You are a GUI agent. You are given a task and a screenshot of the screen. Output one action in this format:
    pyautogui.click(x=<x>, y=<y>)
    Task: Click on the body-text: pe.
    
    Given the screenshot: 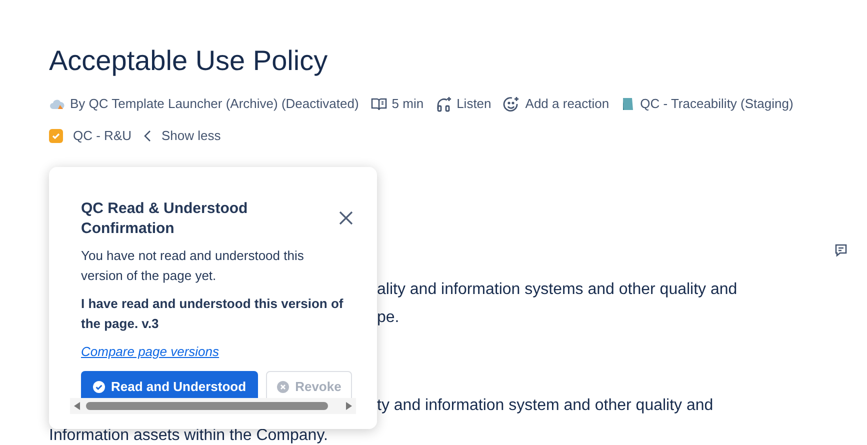 What is the action you would take?
    pyautogui.click(x=388, y=318)
    